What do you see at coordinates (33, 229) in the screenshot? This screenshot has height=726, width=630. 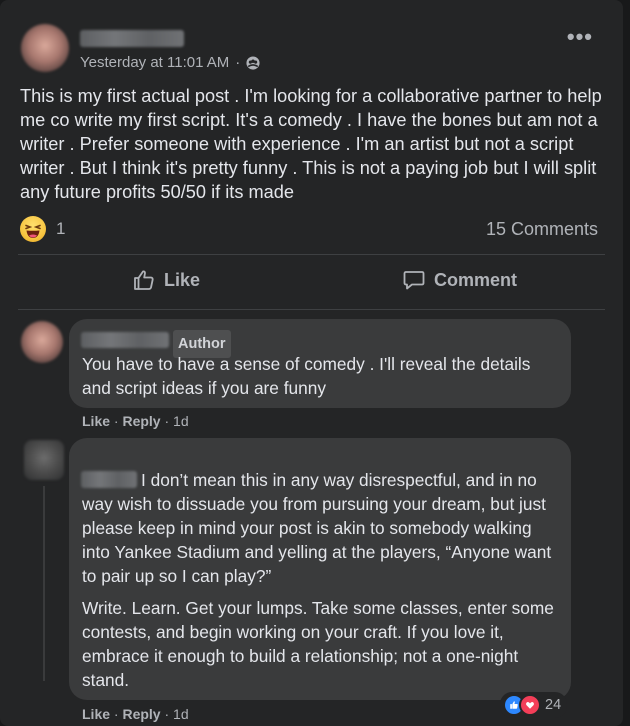 I see `haha-icon` at bounding box center [33, 229].